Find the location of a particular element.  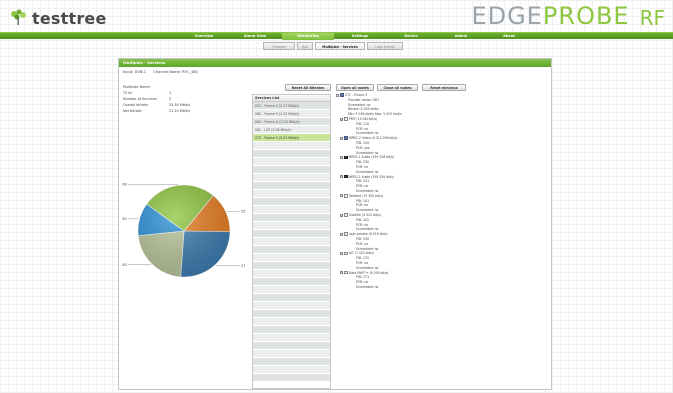

nav-device: Device is located at coordinates (411, 36).